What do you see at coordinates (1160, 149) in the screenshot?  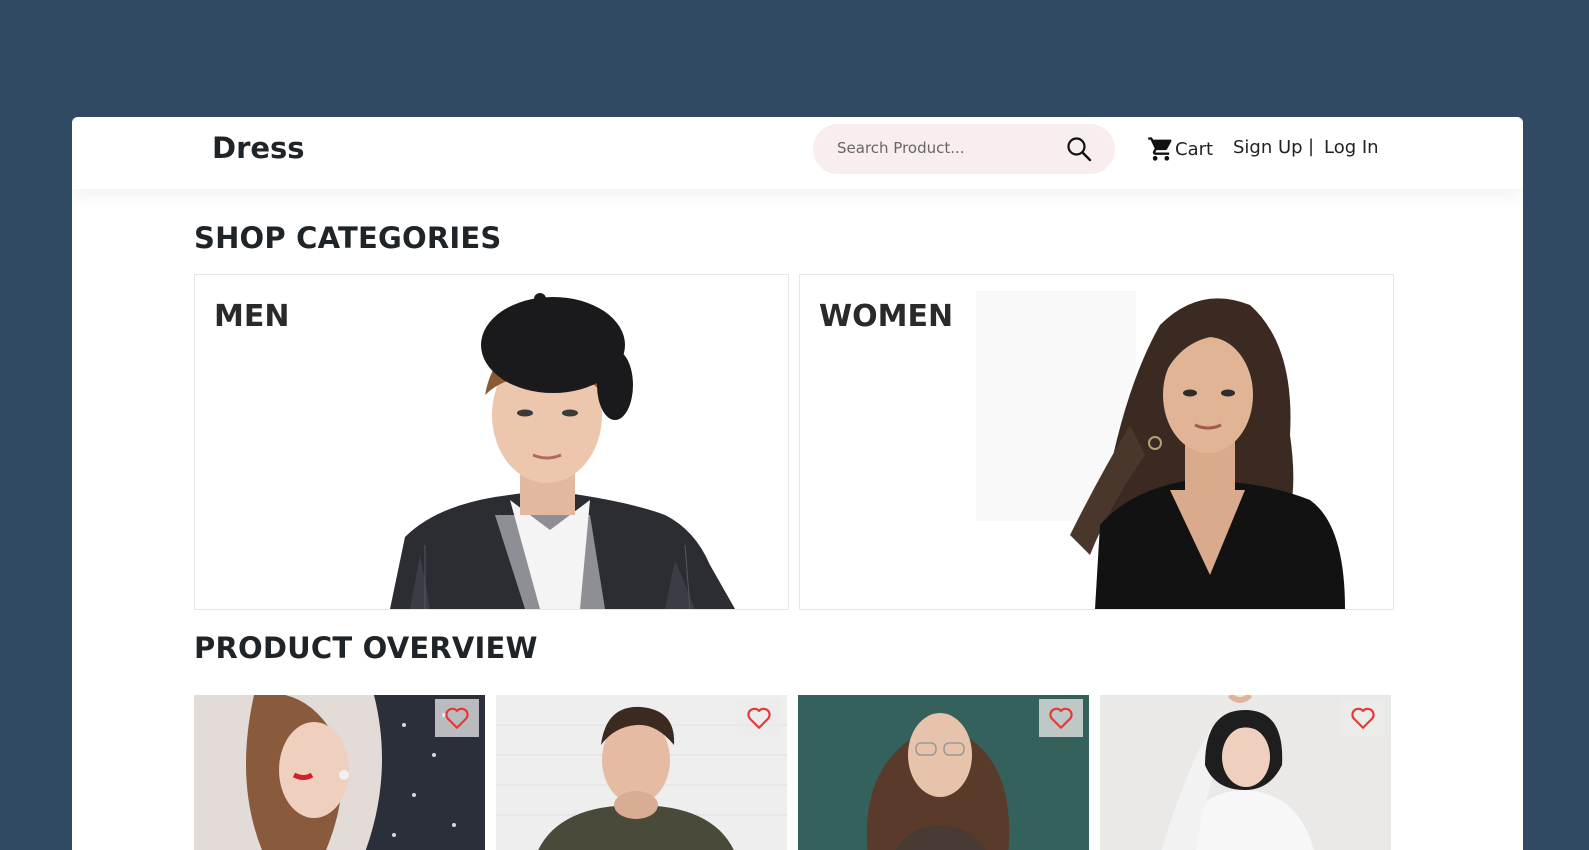 I see `cart-icon` at bounding box center [1160, 149].